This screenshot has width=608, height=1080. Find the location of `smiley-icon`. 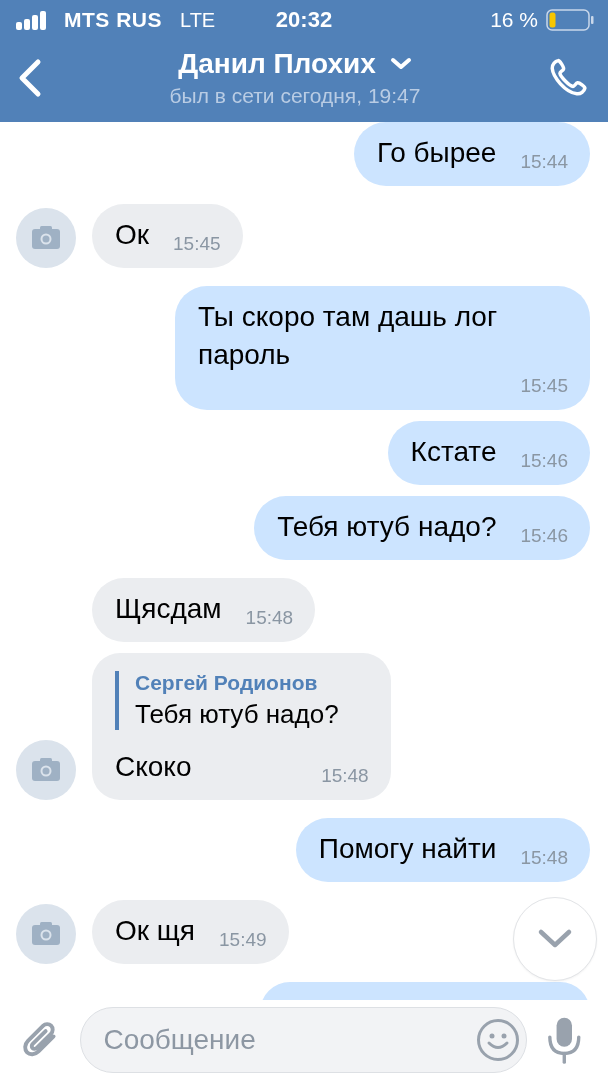

smiley-icon is located at coordinates (498, 1040).